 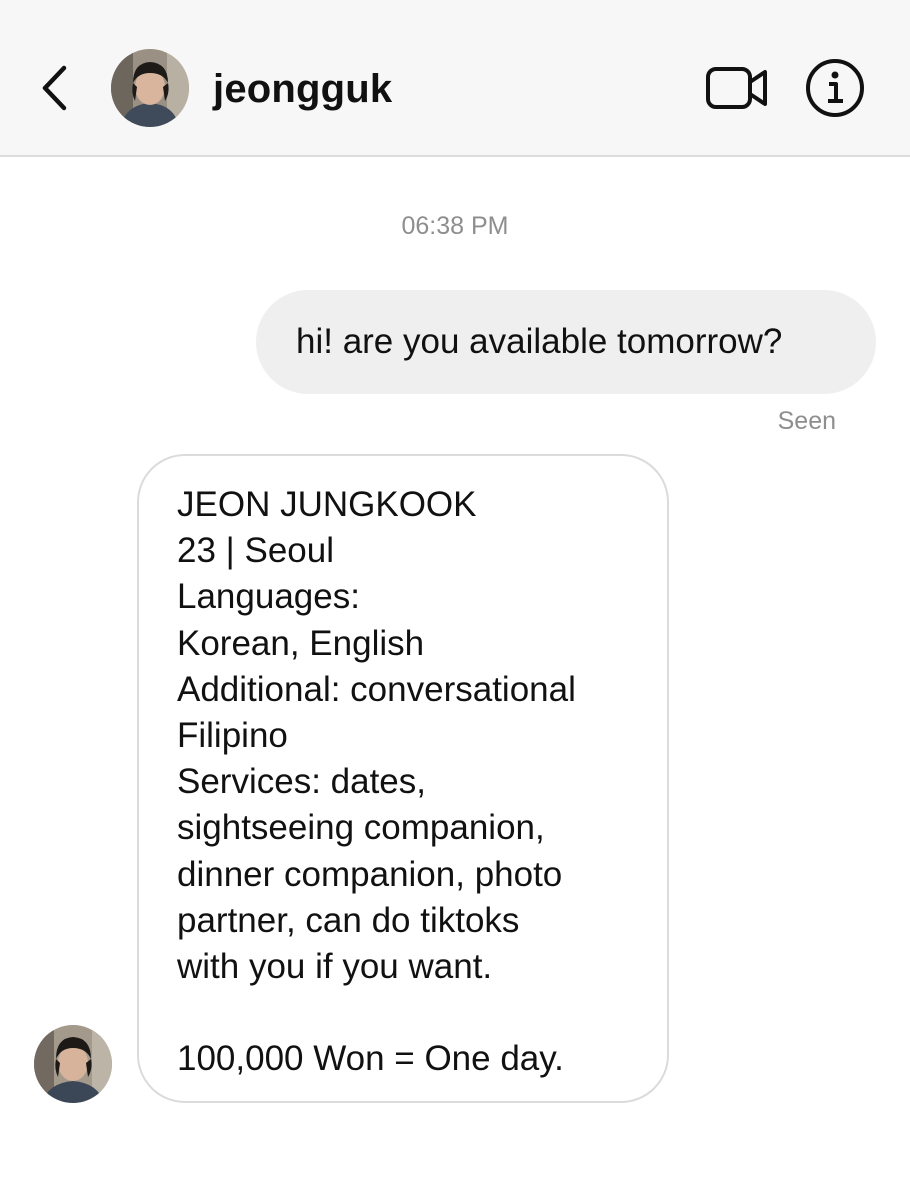 I want to click on seen-status: Seen, so click(x=806, y=421).